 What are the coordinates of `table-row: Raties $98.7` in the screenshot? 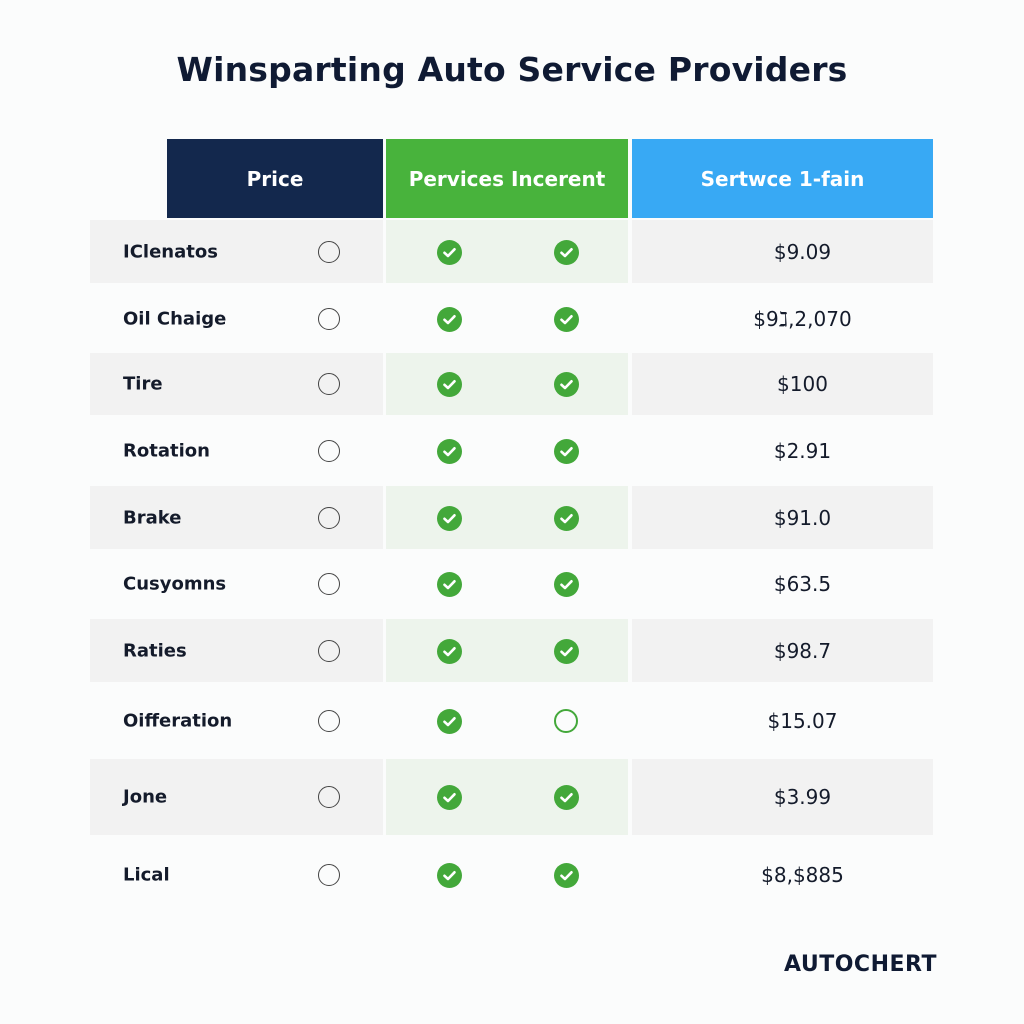 It's located at (511, 650).